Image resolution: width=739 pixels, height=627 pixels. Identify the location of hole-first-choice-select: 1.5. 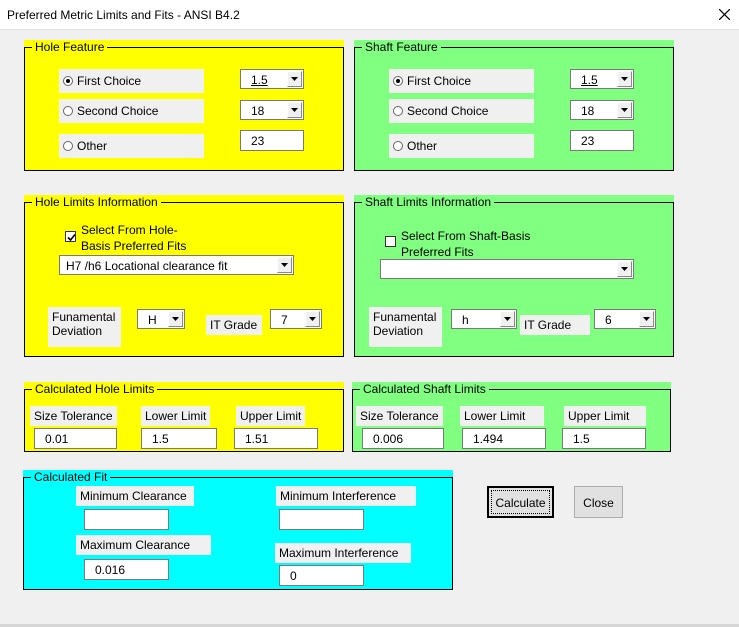
(272, 79).